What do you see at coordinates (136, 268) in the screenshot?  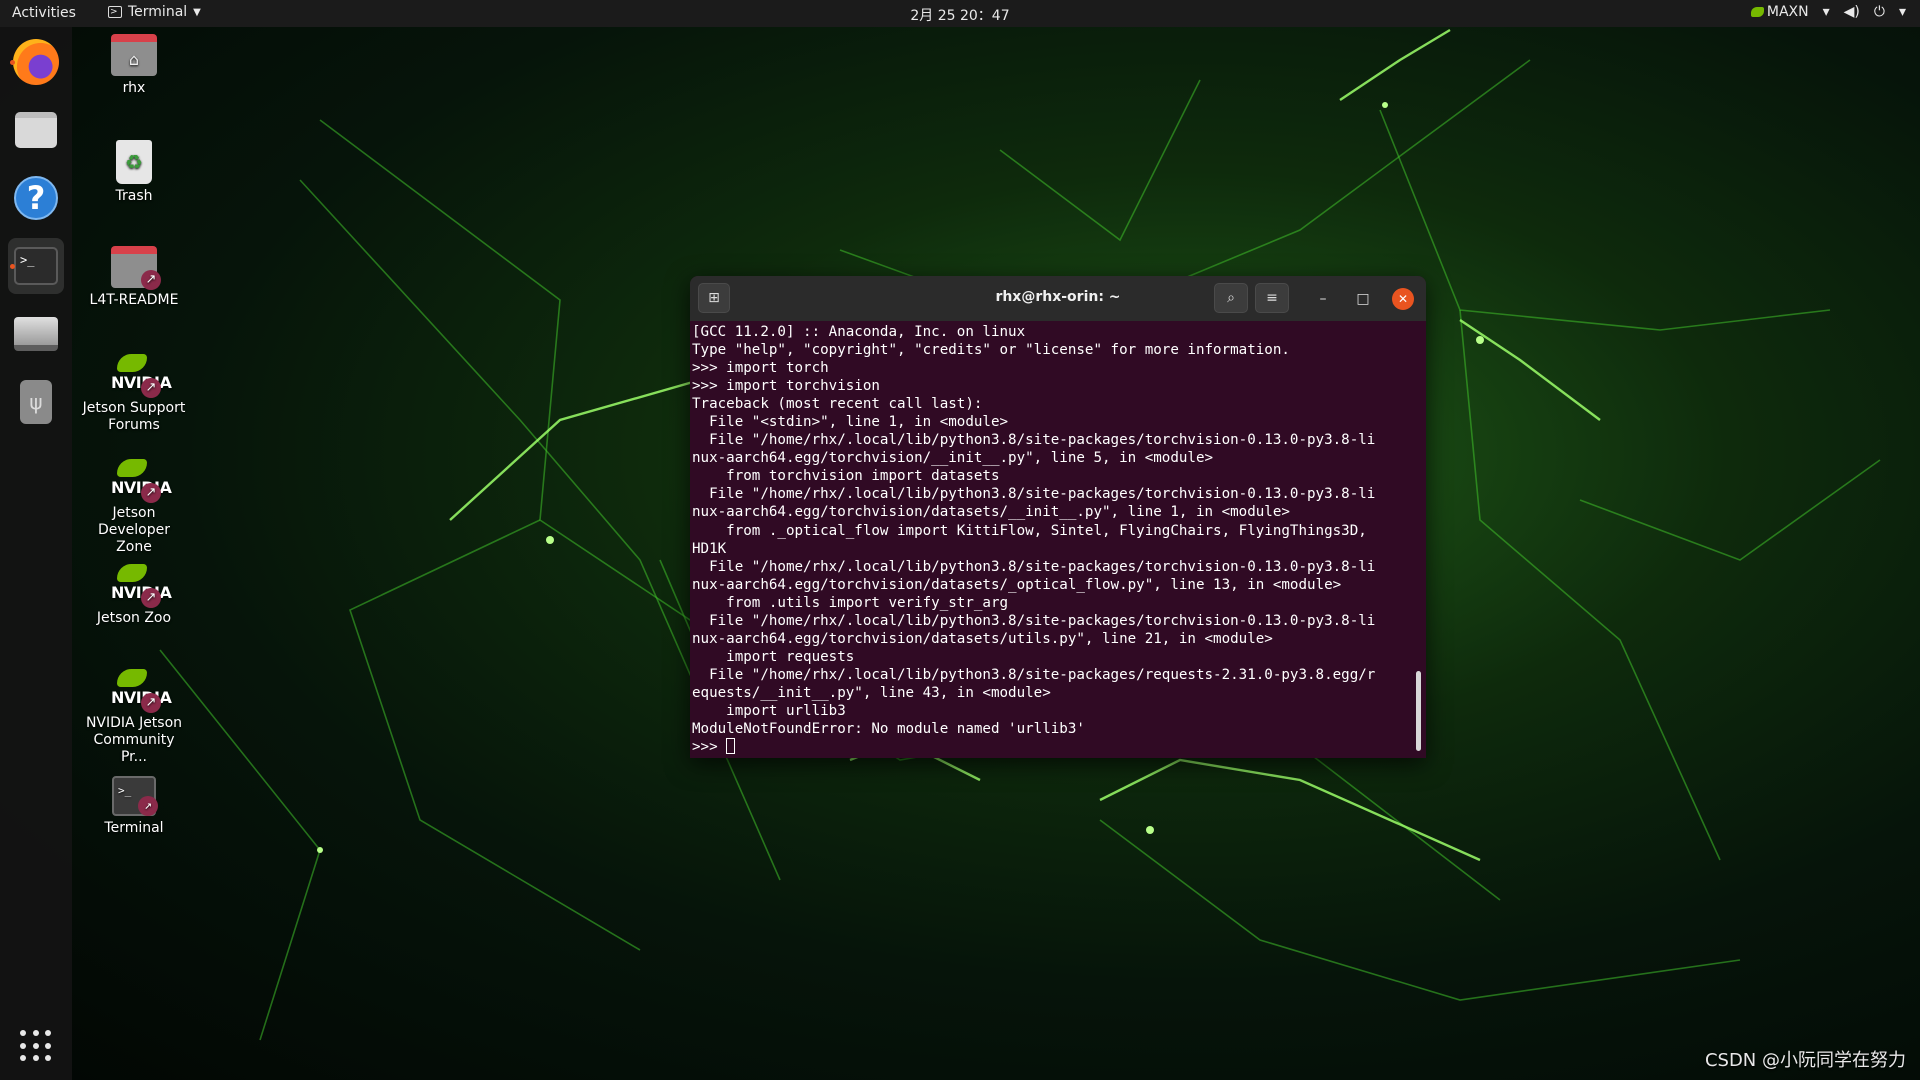 I see `folder-link-icon: ↗` at bounding box center [136, 268].